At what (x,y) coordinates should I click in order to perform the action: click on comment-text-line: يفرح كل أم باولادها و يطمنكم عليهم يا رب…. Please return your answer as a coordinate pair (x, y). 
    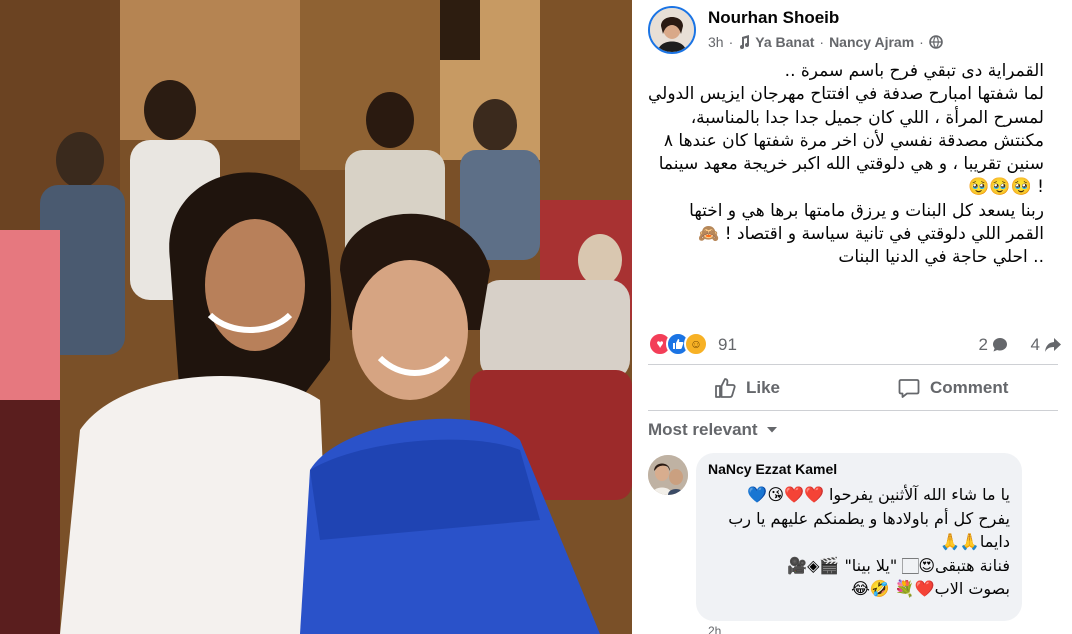
    Looking at the image, I should click on (869, 530).